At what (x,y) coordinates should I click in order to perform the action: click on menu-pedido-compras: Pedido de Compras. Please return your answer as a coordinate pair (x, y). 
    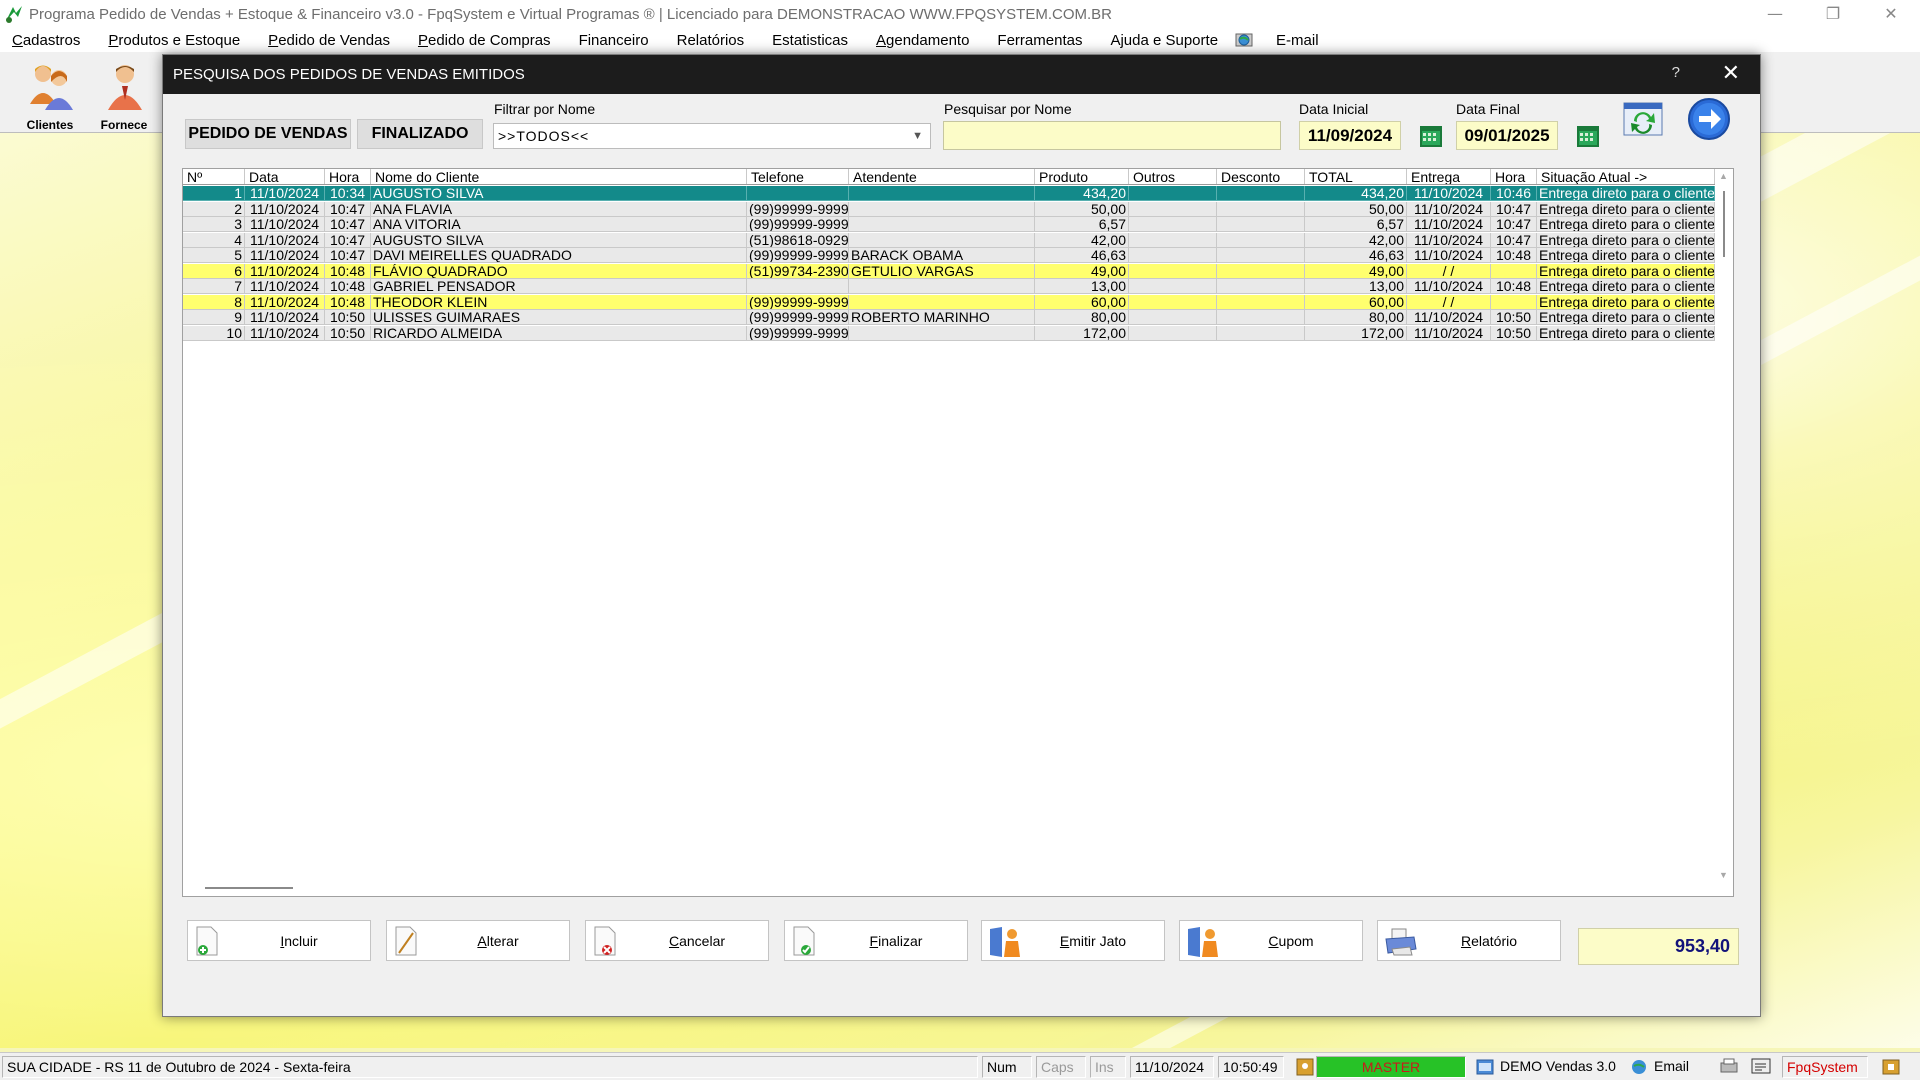
    Looking at the image, I should click on (484, 40).